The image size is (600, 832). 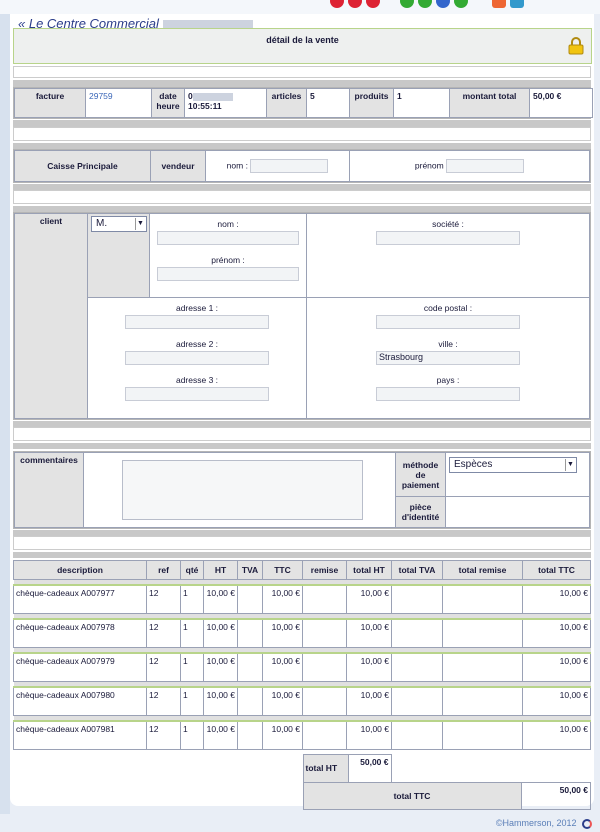 I want to click on piece-label: pièce d'identité, so click(x=420, y=512).